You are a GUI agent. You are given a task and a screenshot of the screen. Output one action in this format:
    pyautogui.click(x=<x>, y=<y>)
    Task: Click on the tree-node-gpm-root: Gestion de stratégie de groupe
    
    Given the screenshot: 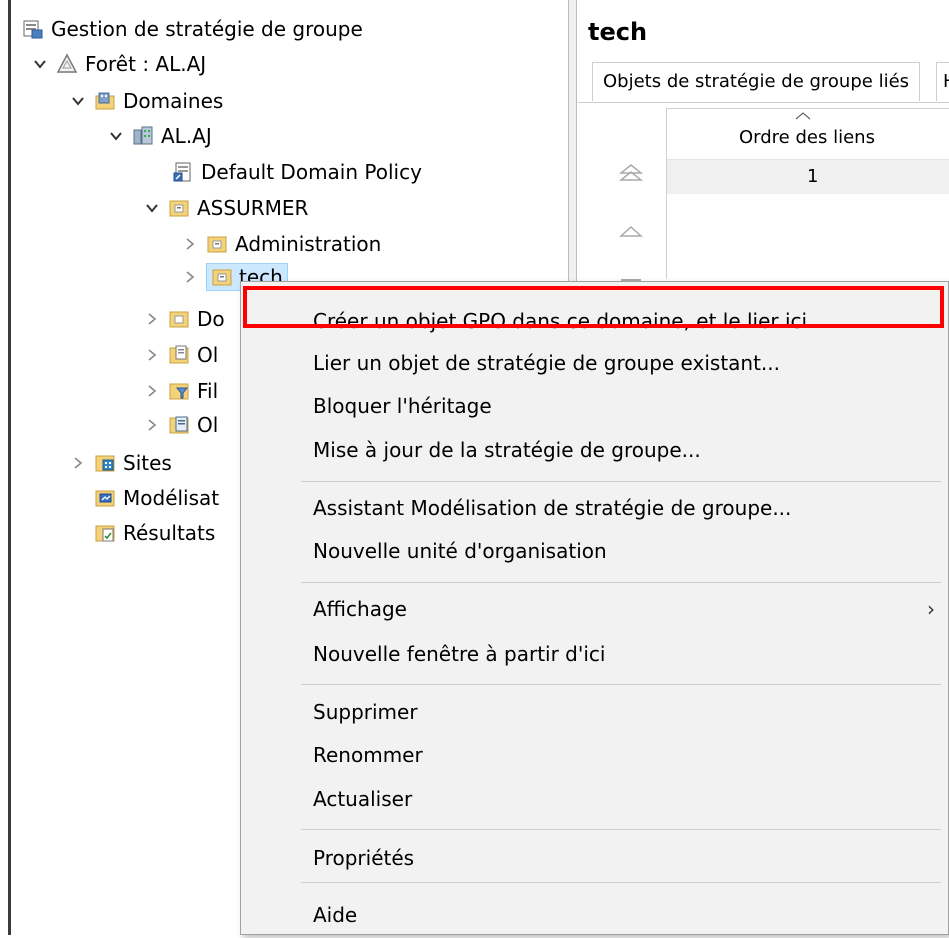 What is the action you would take?
    pyautogui.click(x=192, y=29)
    